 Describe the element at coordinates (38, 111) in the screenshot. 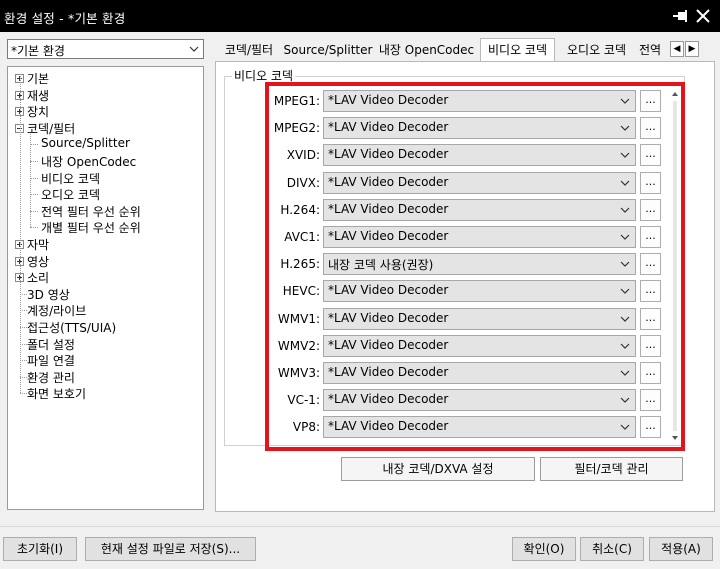

I see `tree-item: 장치` at that location.